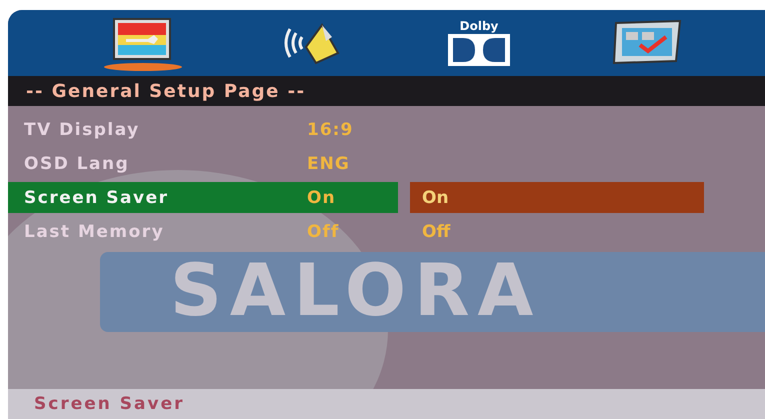  Describe the element at coordinates (97, 198) in the screenshot. I see `setting-label: Screen Saver` at that location.